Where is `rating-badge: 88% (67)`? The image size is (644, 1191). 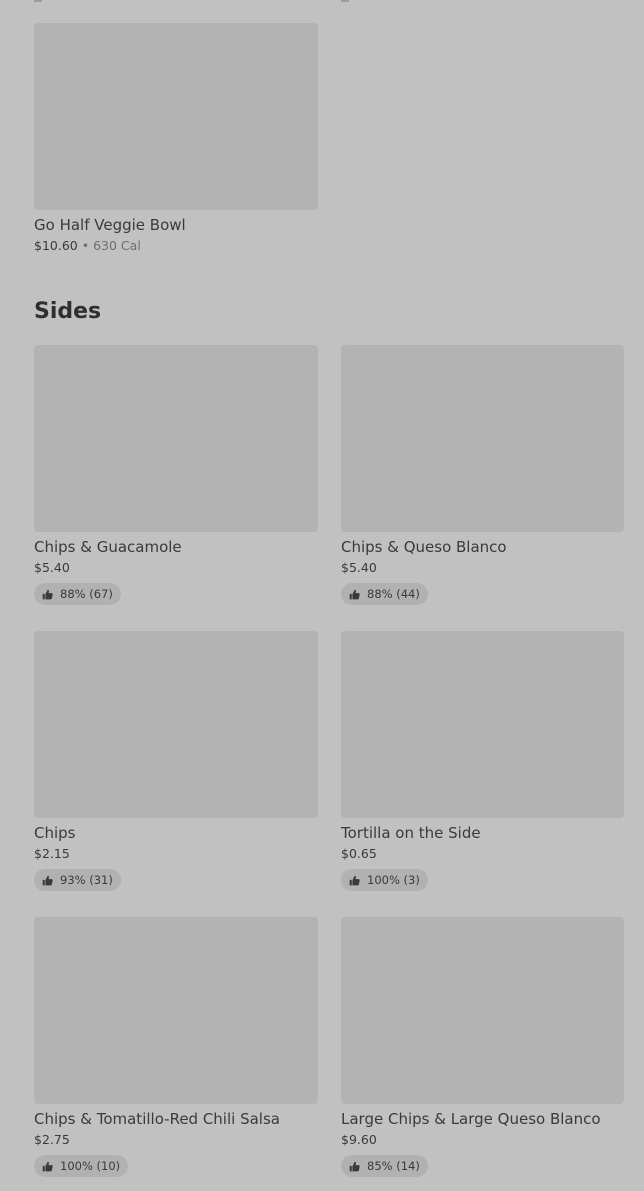
rating-badge: 88% (67) is located at coordinates (77, 594).